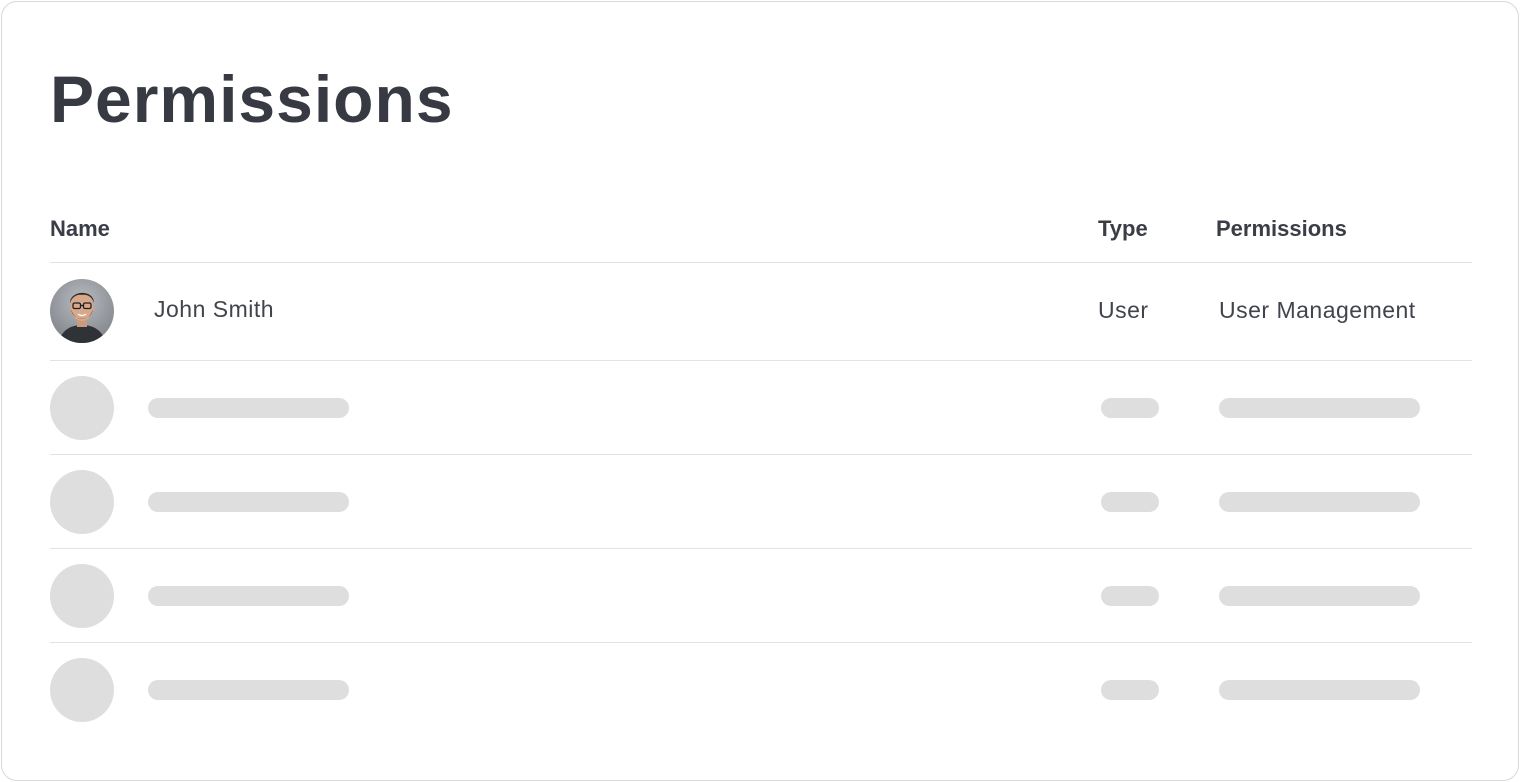 The width and height of the screenshot is (1520, 782). What do you see at coordinates (1123, 310) in the screenshot?
I see `cell-type: User` at bounding box center [1123, 310].